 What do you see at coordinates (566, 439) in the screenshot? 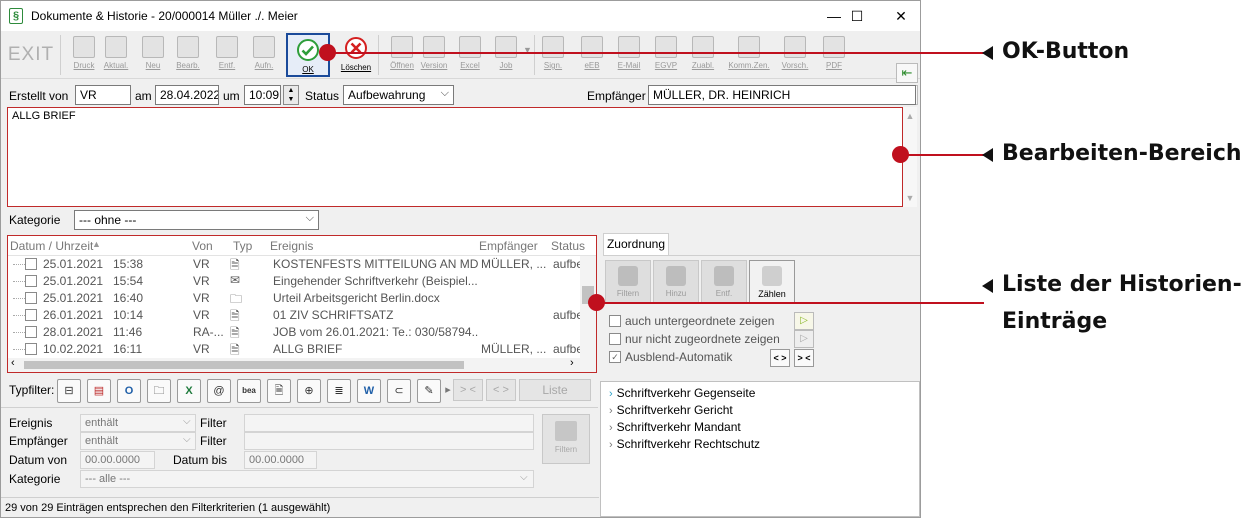
I see `filtern-button: Filtern` at bounding box center [566, 439].